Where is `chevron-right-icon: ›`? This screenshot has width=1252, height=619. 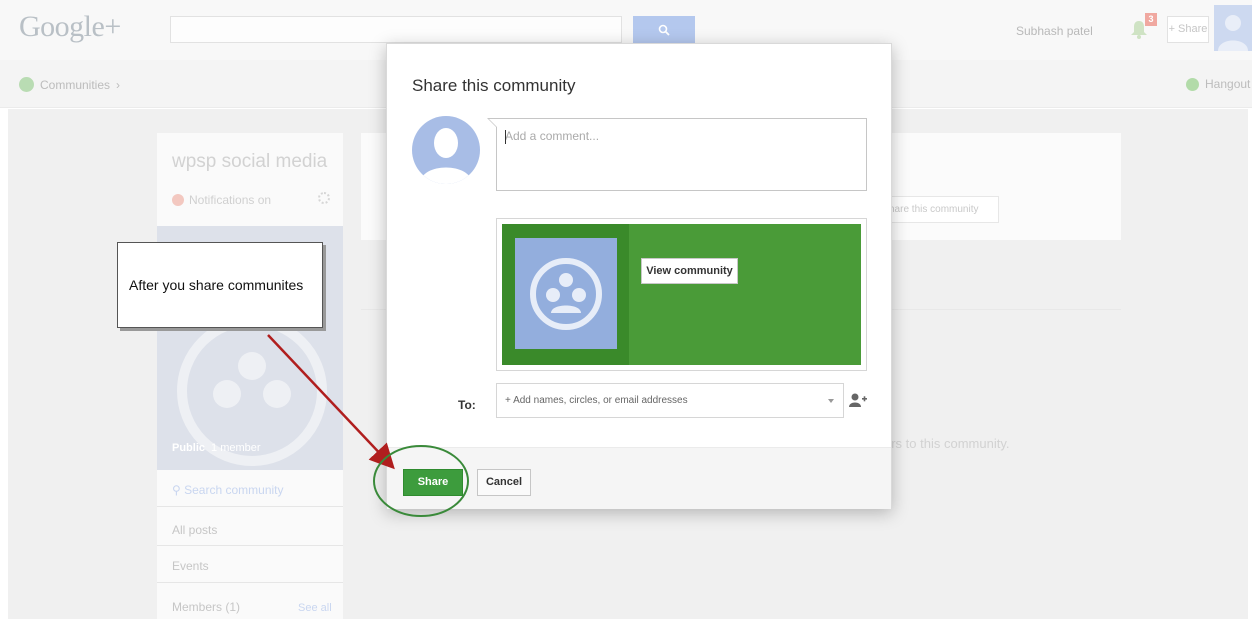 chevron-right-icon: › is located at coordinates (118, 84).